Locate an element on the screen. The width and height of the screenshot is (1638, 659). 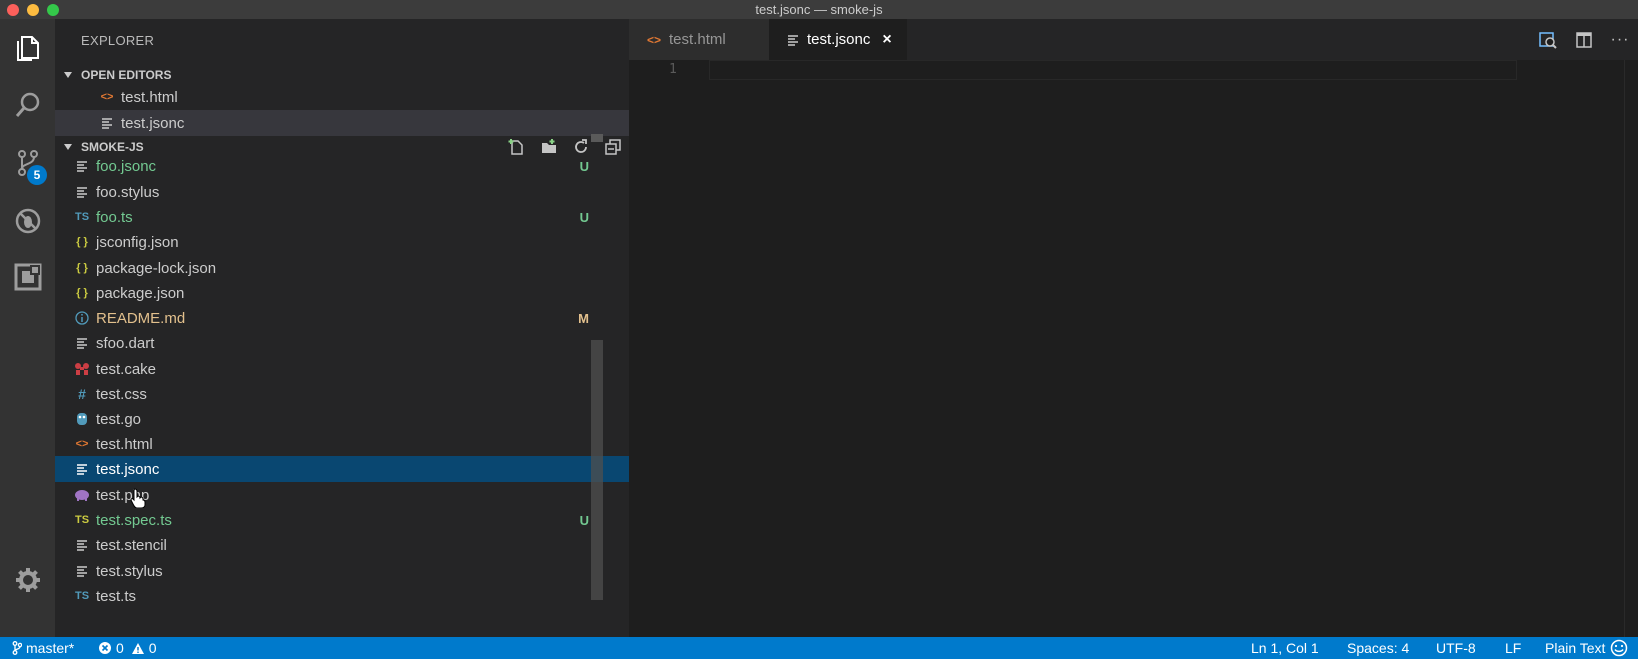
branch-indicator: master* is located at coordinates (43, 648).